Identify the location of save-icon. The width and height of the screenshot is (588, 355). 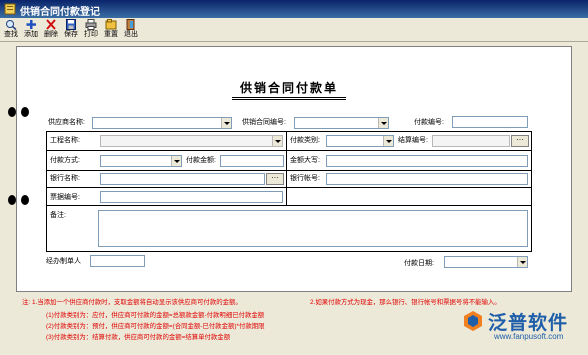
(71, 24).